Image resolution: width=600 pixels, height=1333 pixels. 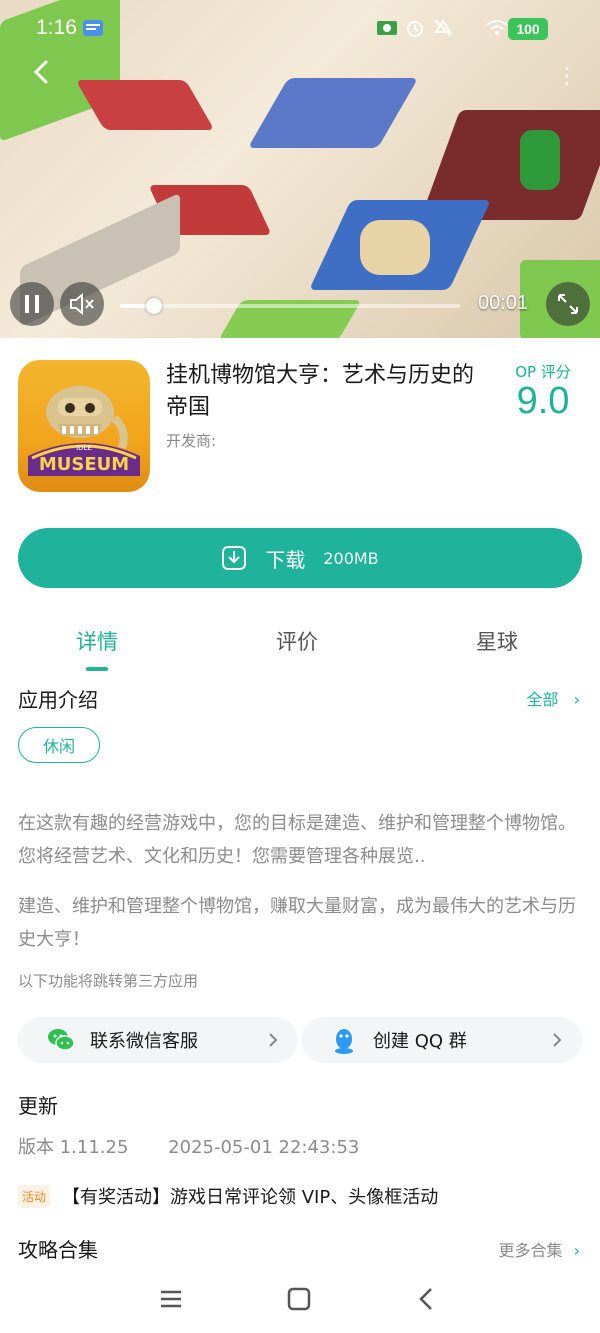 What do you see at coordinates (415, 29) in the screenshot?
I see `alarm-icon` at bounding box center [415, 29].